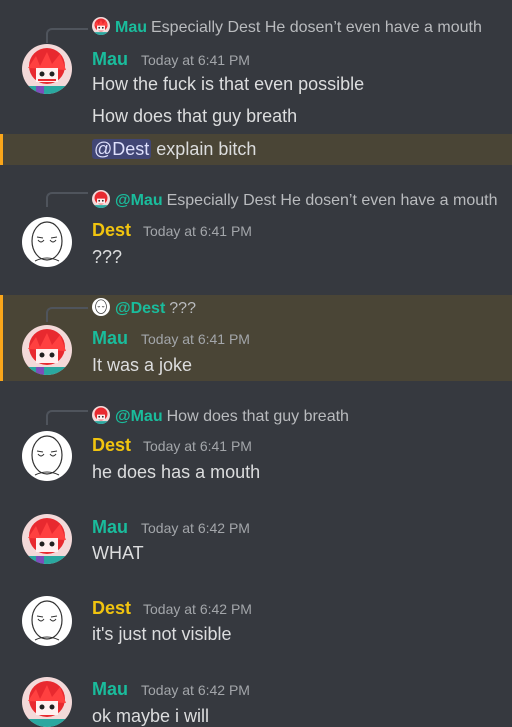 The width and height of the screenshot is (512, 727). I want to click on message-highlighted: @Dest explain bitch, so click(256, 149).